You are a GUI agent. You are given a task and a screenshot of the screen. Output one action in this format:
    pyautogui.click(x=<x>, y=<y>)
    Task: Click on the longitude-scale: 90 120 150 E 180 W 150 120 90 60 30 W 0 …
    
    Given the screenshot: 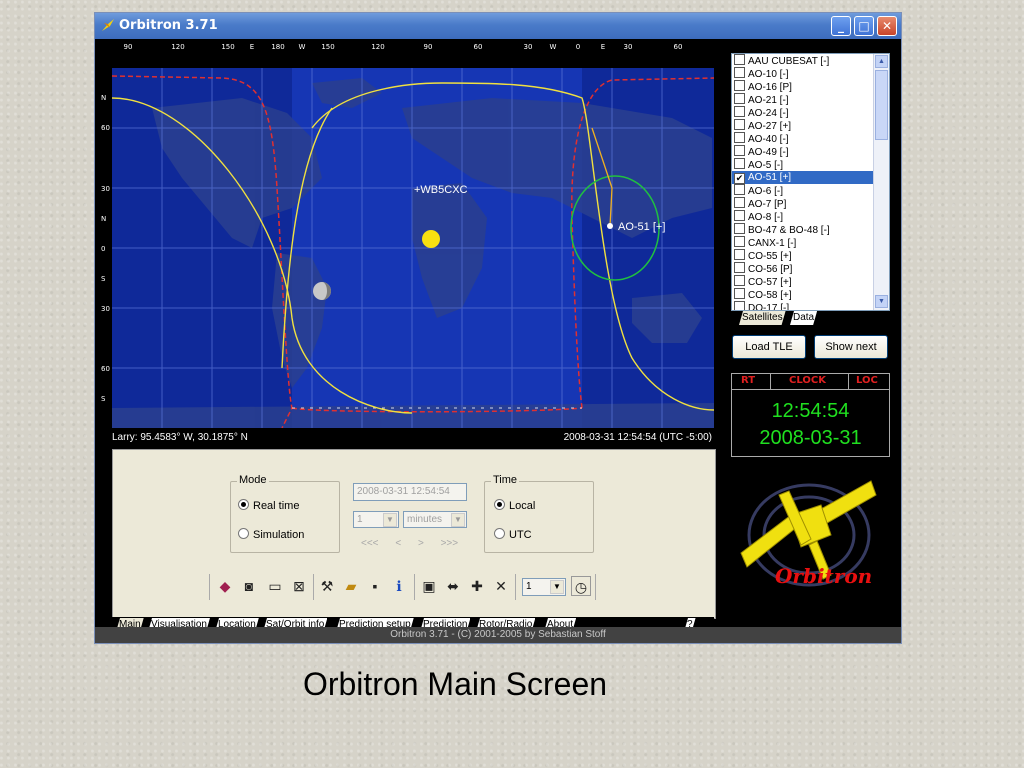 What is the action you would take?
    pyautogui.click(x=503, y=47)
    